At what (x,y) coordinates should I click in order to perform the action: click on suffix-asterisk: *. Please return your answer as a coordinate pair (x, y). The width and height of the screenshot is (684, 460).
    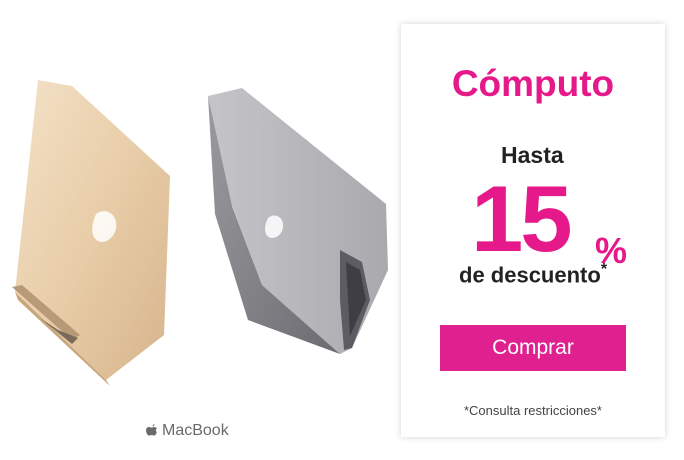
    Looking at the image, I should click on (604, 269).